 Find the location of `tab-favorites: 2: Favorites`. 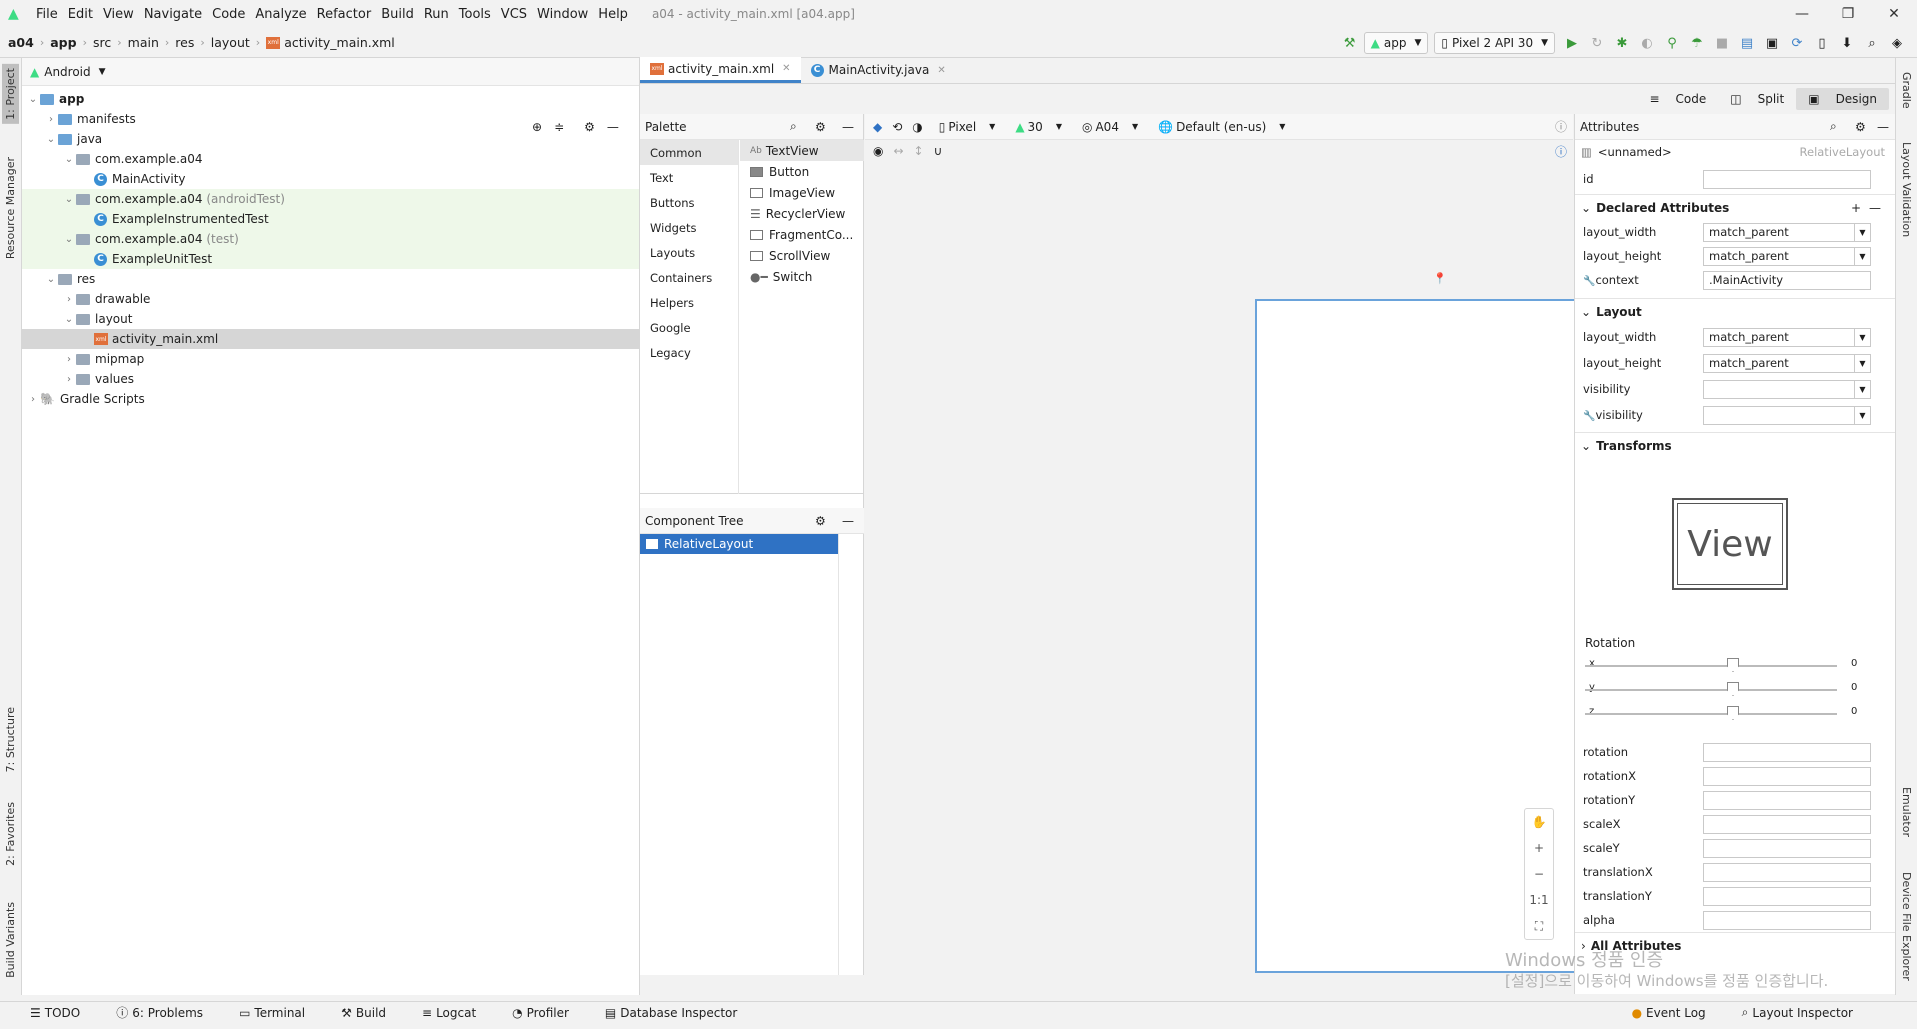

tab-favorites: 2: Favorites is located at coordinates (10, 834).